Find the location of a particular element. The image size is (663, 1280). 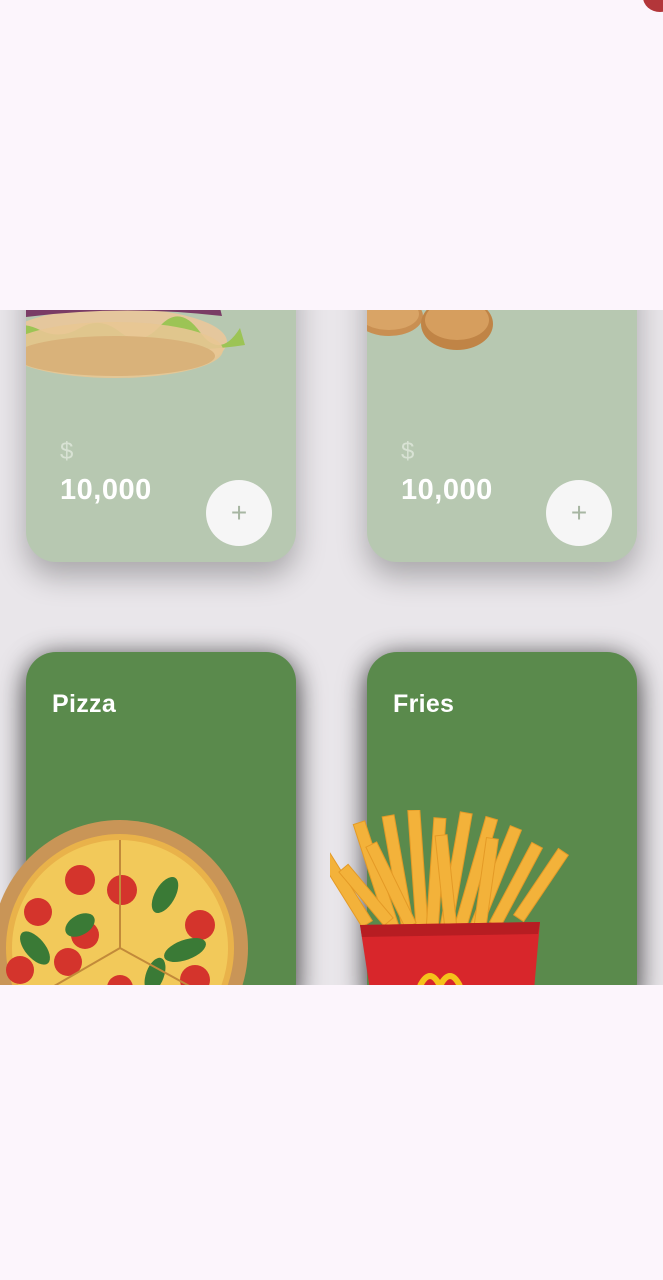

pizza-image is located at coordinates (124, 902).